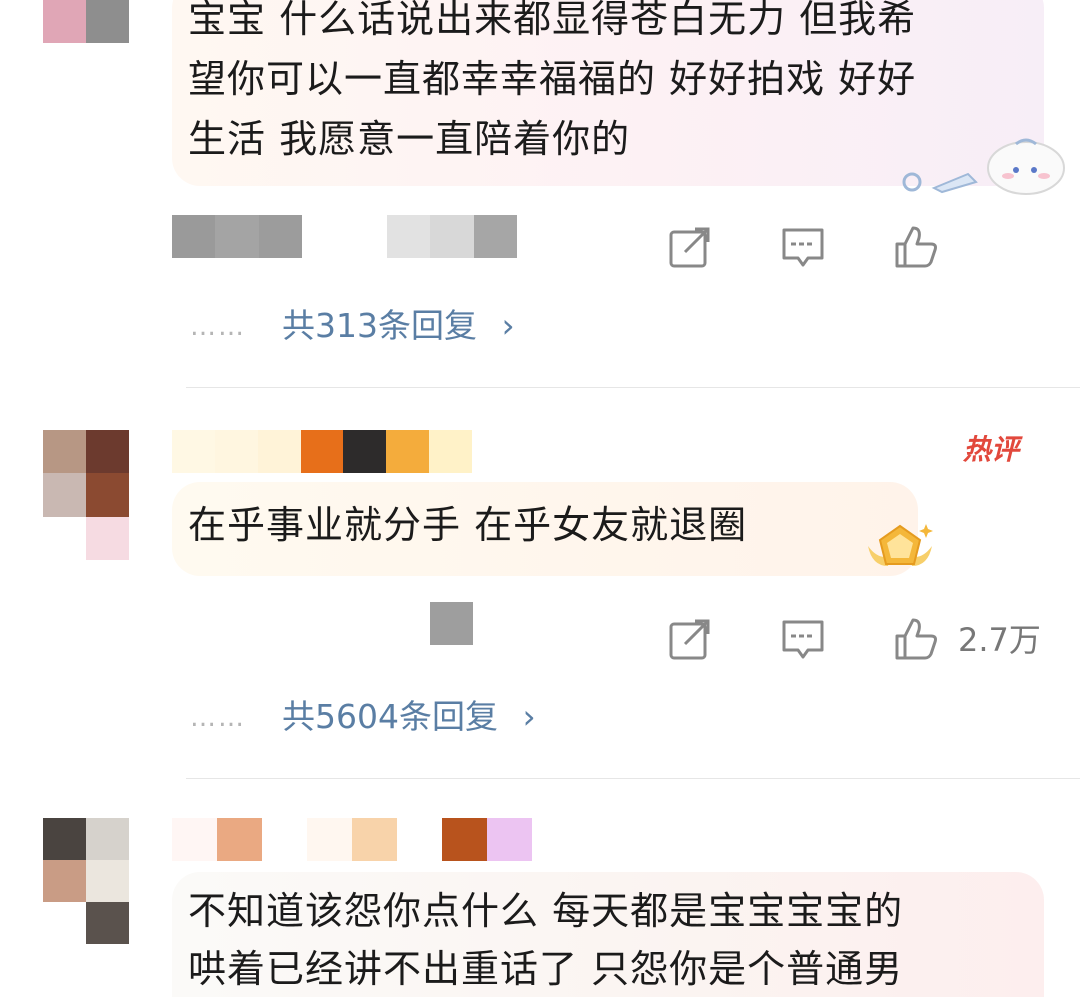  What do you see at coordinates (983, 166) in the screenshot?
I see `sticker-icon` at bounding box center [983, 166].